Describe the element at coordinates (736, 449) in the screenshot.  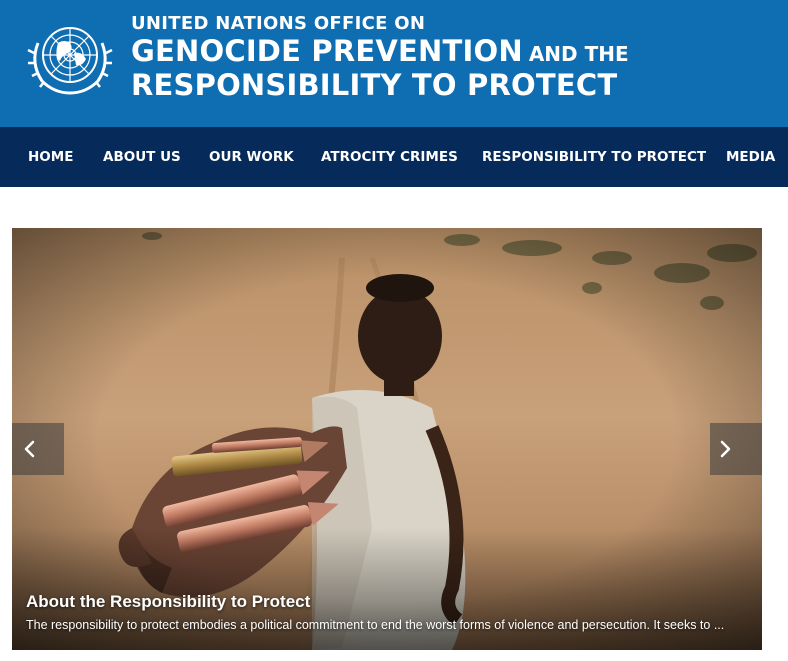
I see `slider-next-button` at that location.